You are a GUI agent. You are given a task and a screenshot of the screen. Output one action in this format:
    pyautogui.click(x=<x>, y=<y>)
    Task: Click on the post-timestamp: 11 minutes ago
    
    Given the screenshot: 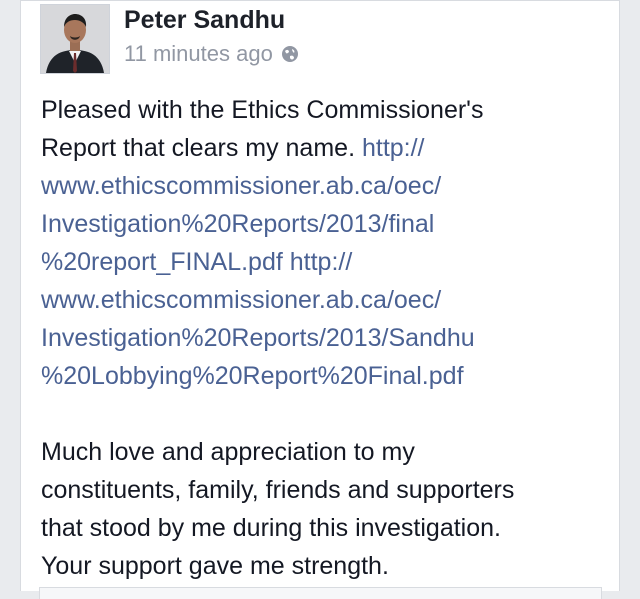 What is the action you would take?
    pyautogui.click(x=198, y=54)
    